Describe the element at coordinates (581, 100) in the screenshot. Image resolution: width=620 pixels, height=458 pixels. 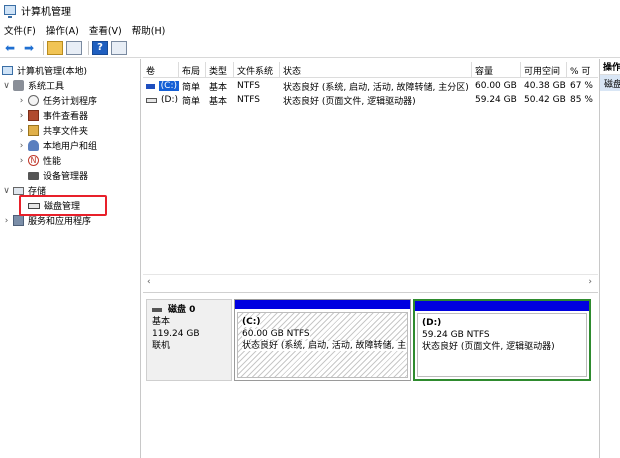
I see `percent-free-cell: 85 %` at that location.